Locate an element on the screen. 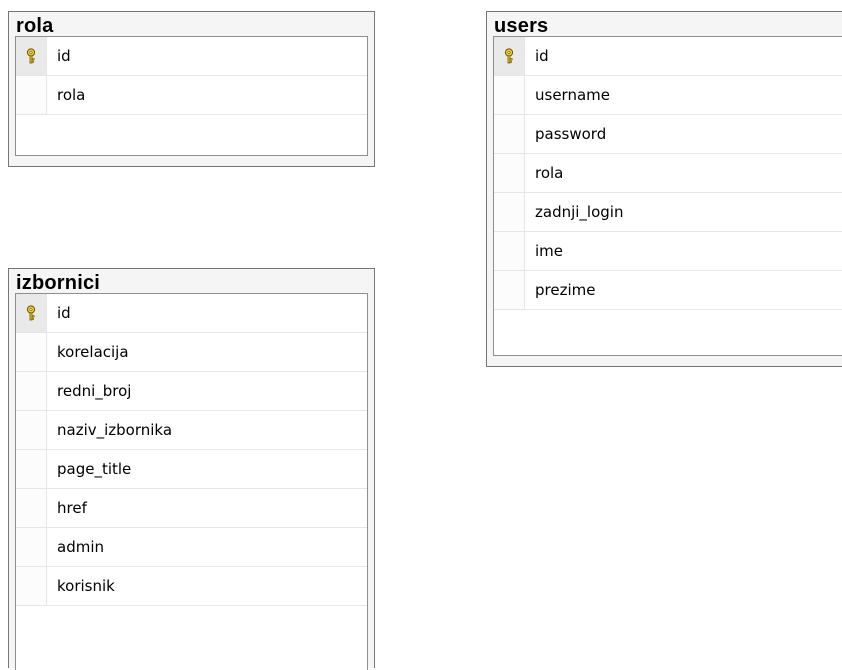 This screenshot has width=842, height=670. table-title: rola is located at coordinates (35, 26).